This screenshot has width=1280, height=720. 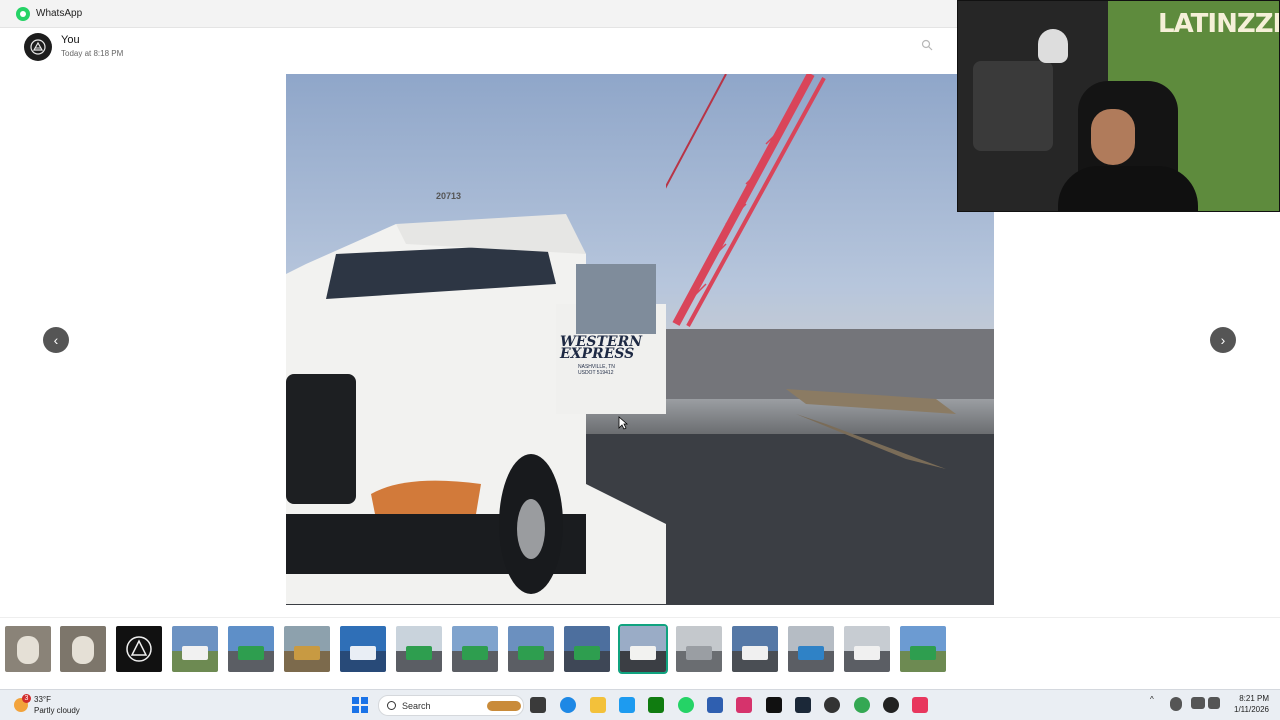 What do you see at coordinates (871, 429) in the screenshot?
I see `dock-timbers` at bounding box center [871, 429].